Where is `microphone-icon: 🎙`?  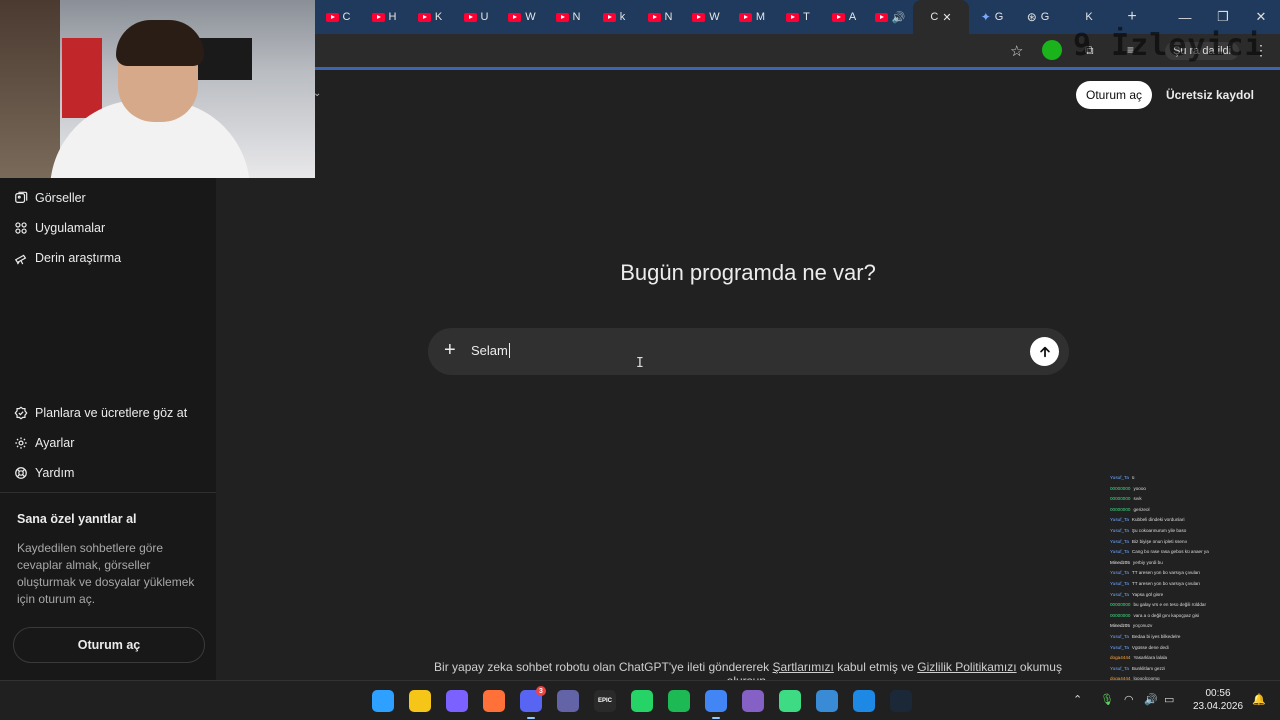
microphone-icon: 🎙 is located at coordinates (1107, 699).